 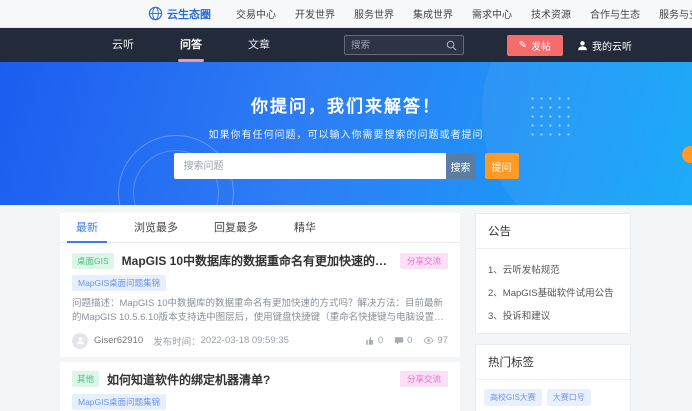 I want to click on comment-stat: 0, so click(x=403, y=340).